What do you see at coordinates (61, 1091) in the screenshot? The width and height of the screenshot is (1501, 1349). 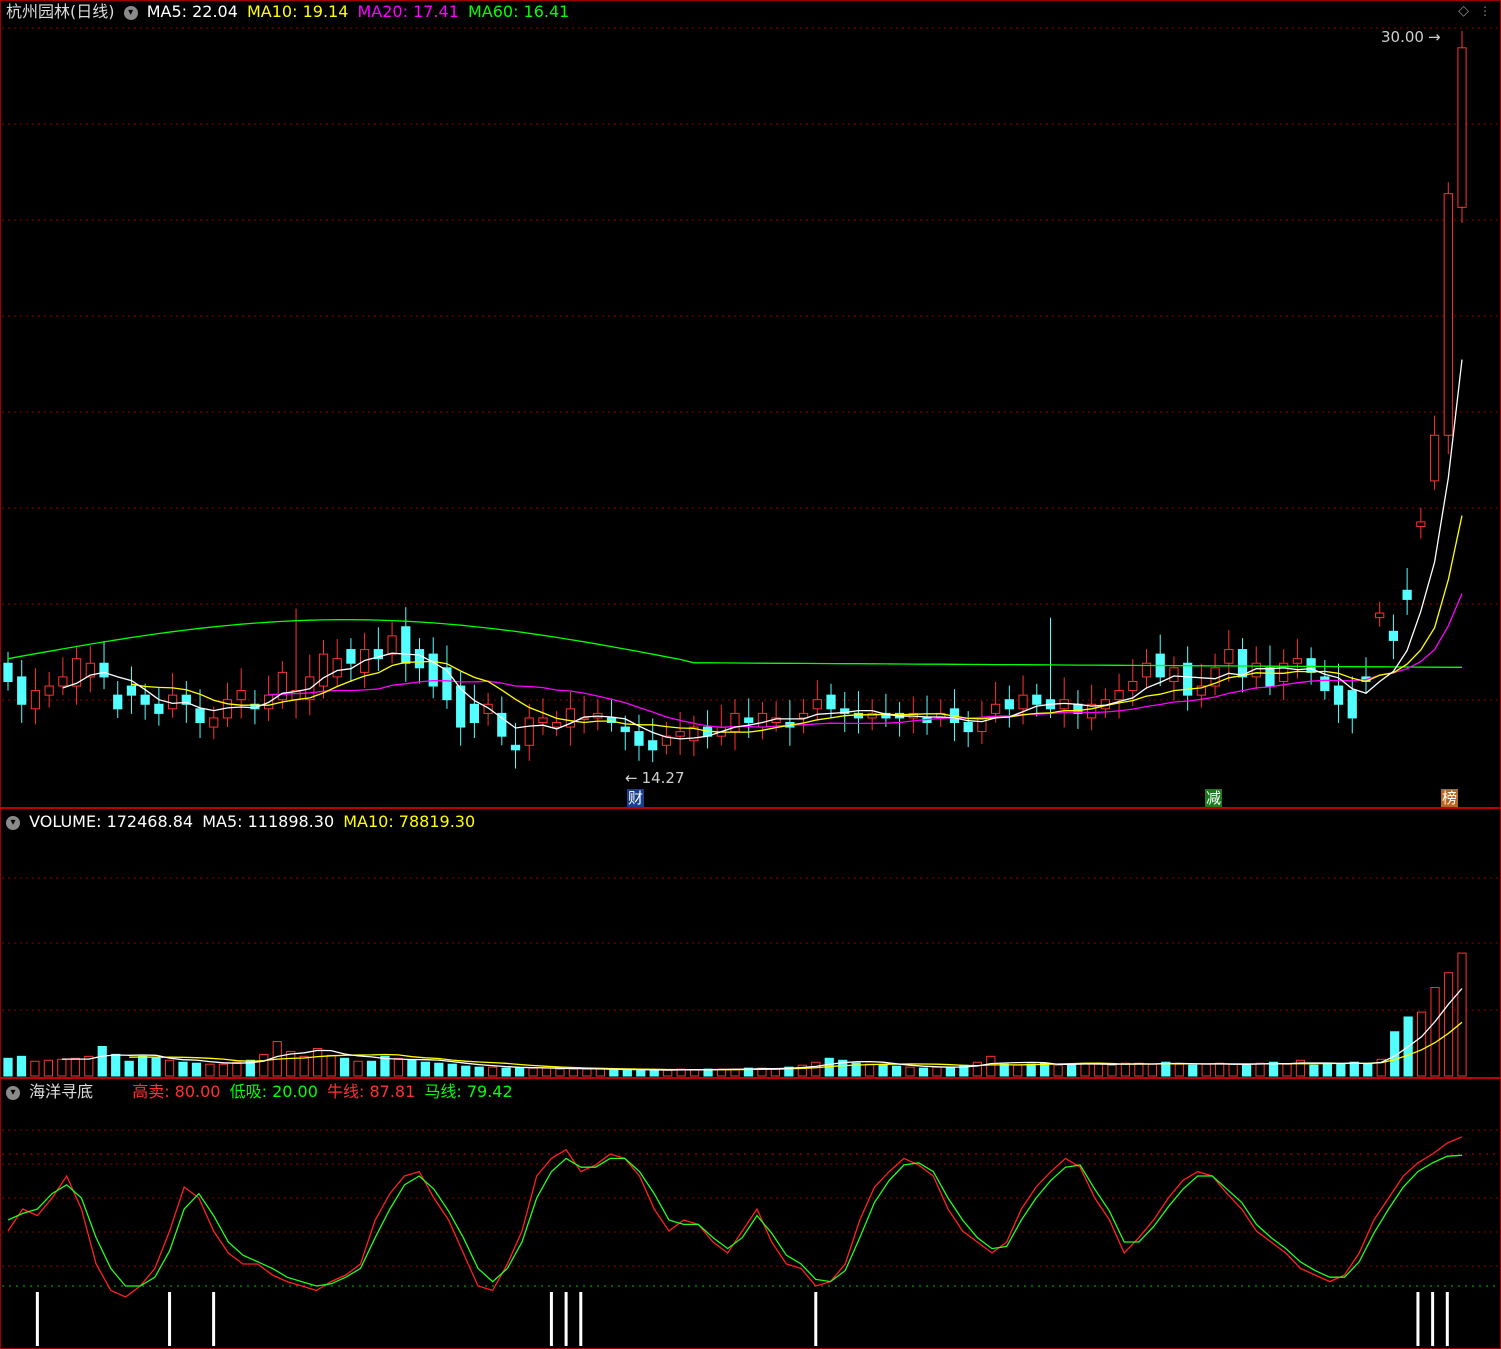 I see `indicator-name: 海洋寻底` at bounding box center [61, 1091].